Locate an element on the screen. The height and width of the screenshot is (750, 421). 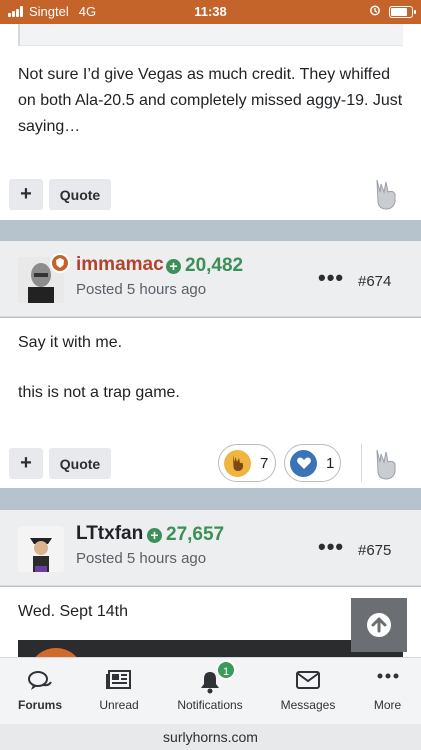
url-bar: surlyhorns.com is located at coordinates (210, 737).